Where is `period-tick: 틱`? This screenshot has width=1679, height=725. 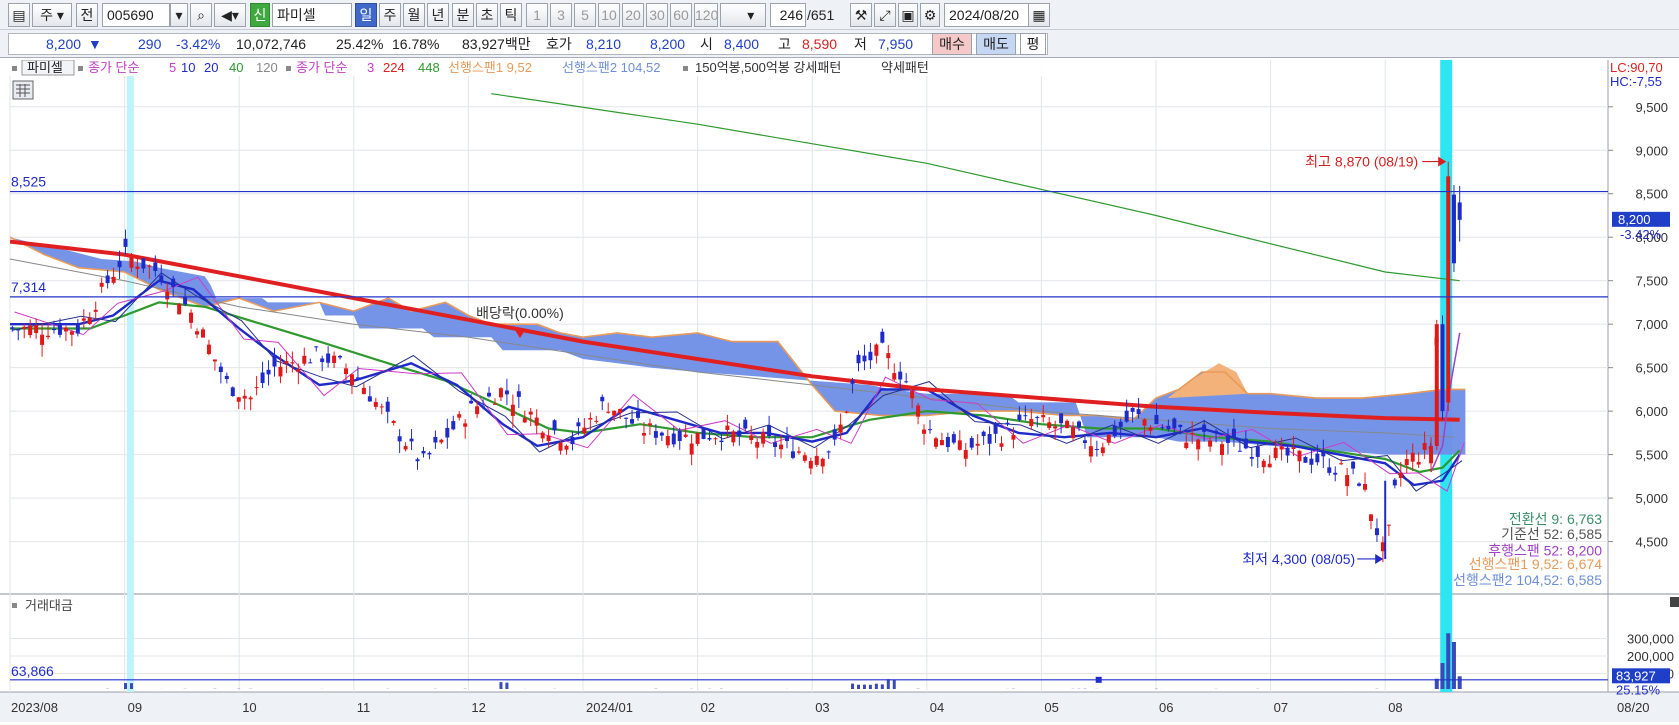
period-tick: 틱 is located at coordinates (511, 15).